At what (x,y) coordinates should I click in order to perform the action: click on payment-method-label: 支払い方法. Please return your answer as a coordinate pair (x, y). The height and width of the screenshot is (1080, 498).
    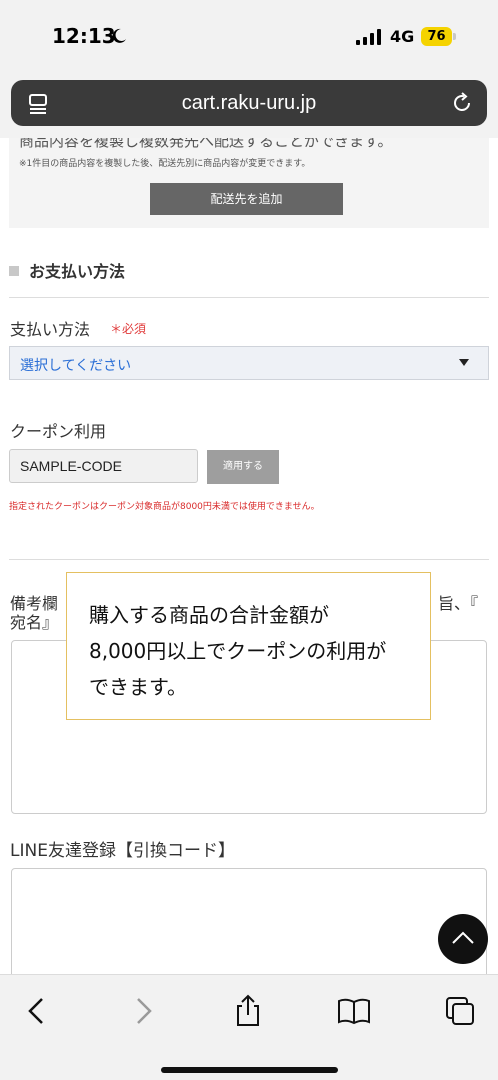
    Looking at the image, I should click on (50, 329).